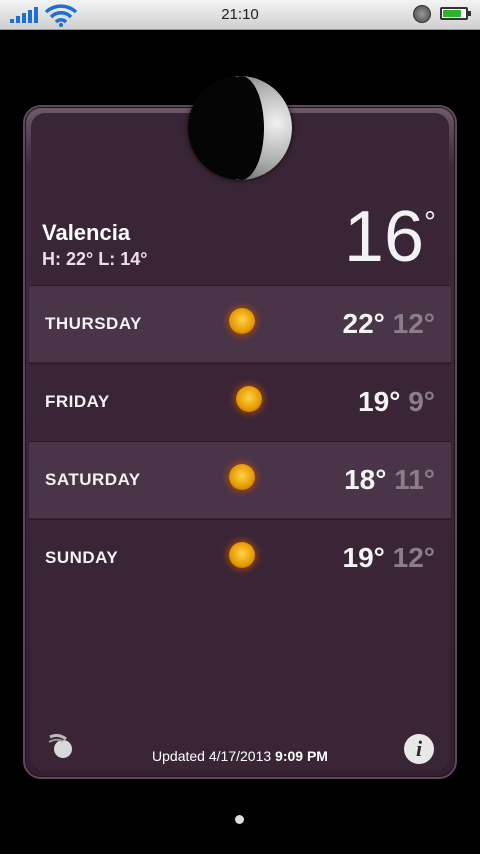 This screenshot has height=854, width=480. What do you see at coordinates (240, 128) in the screenshot?
I see `moon-phase-icon` at bounding box center [240, 128].